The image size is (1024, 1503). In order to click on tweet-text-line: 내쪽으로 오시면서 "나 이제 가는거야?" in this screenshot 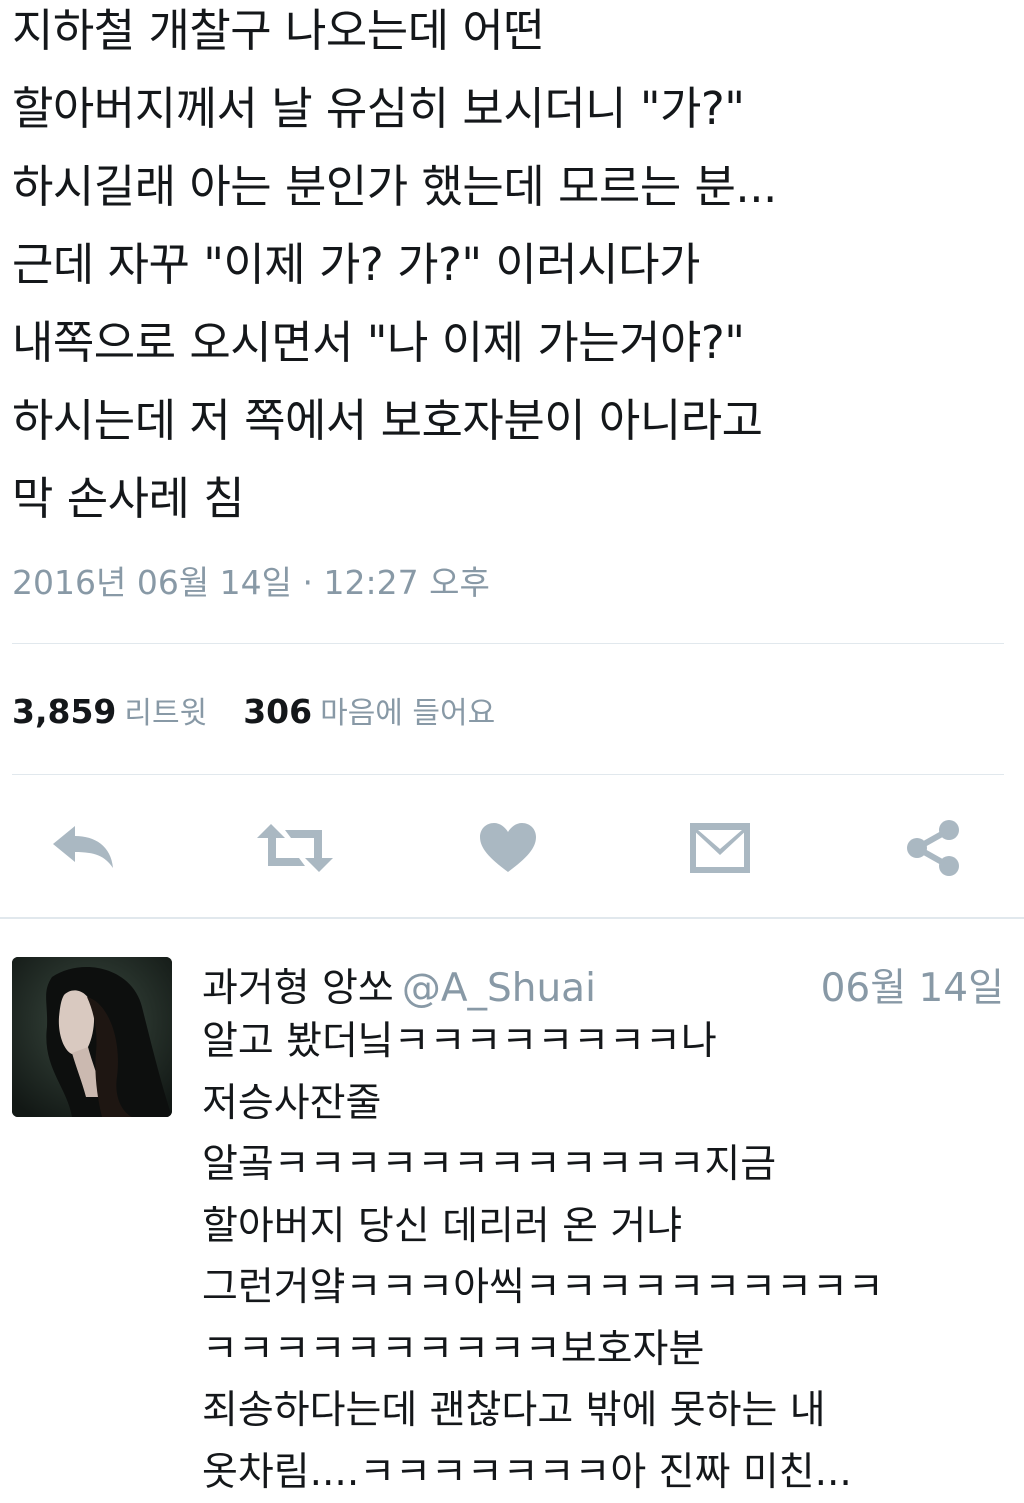, I will do `click(512, 343)`.